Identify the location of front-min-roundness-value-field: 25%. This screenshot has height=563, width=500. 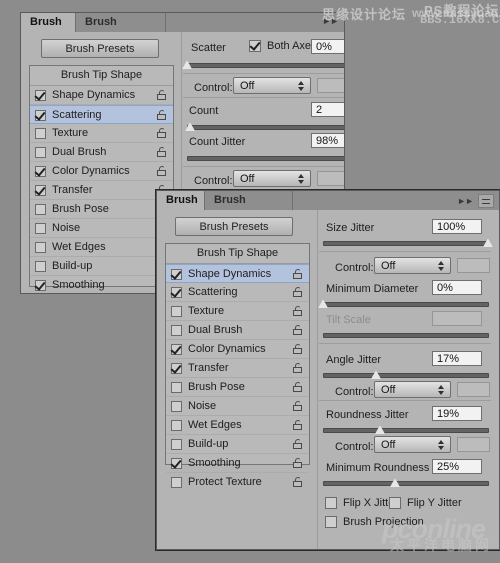
(457, 466).